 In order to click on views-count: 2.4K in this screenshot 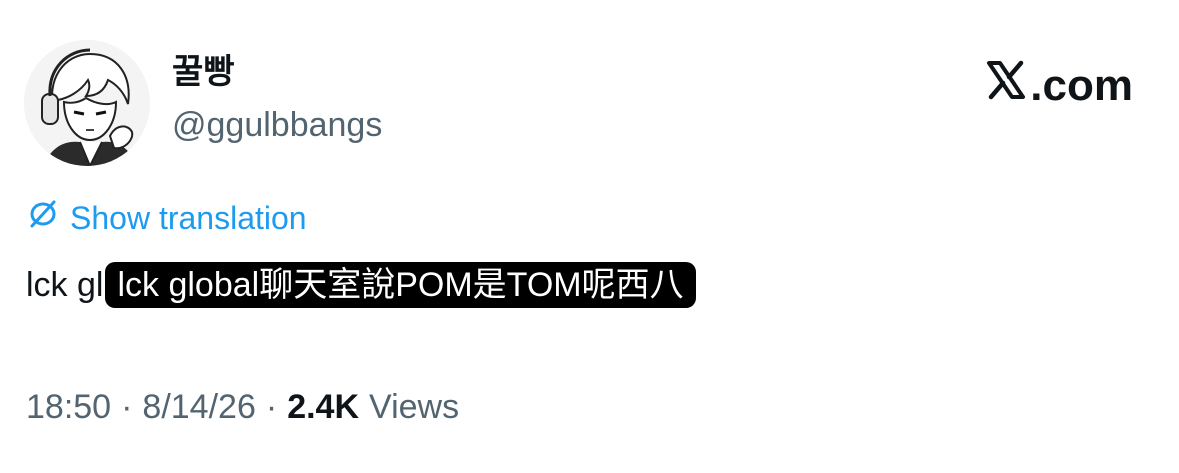, I will do `click(323, 407)`.